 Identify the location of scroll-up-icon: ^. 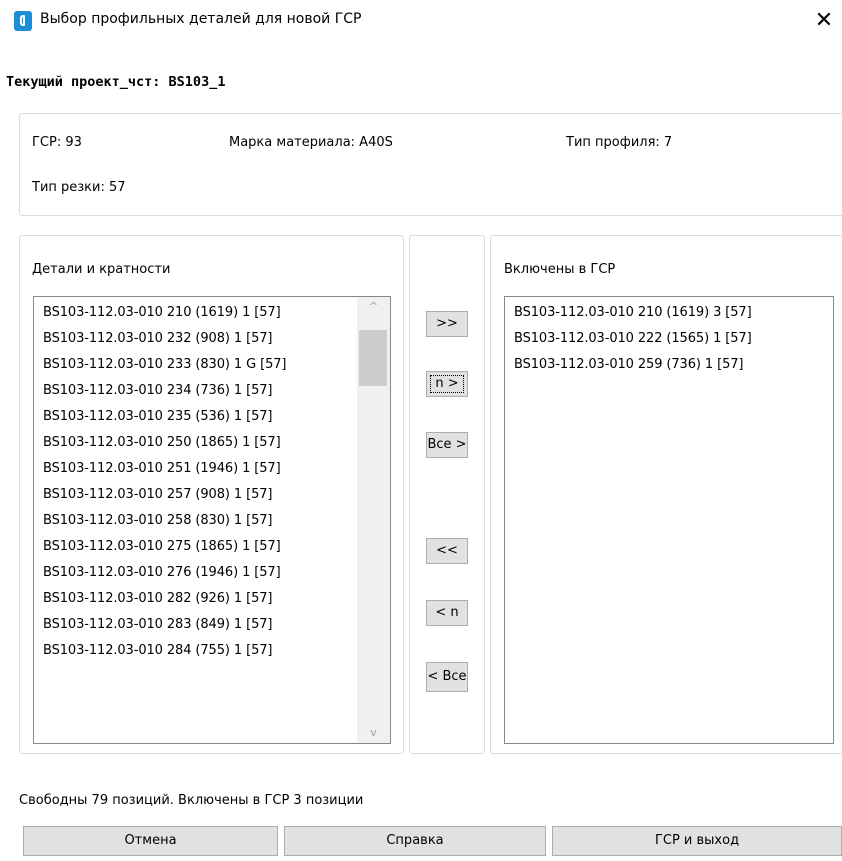
(373, 307).